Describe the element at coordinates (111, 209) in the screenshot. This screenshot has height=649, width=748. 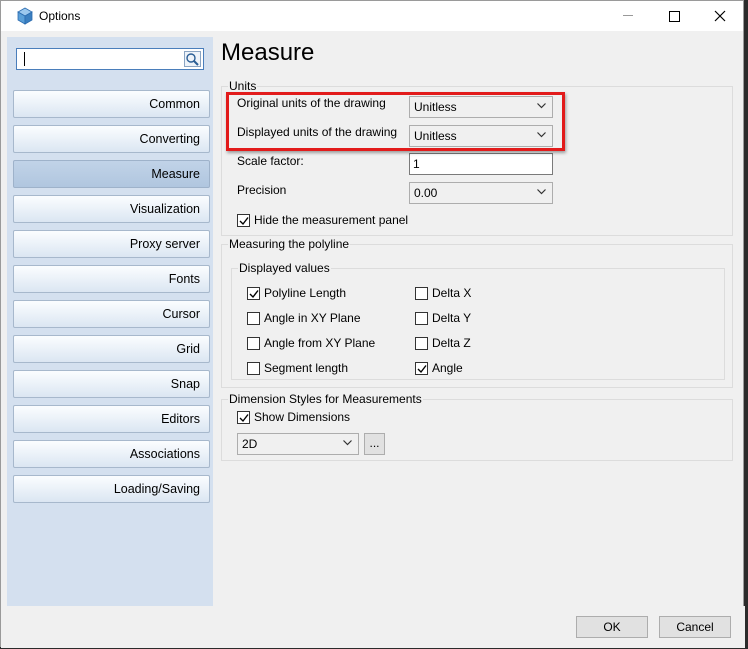
I see `sidebar-item-visualization: Visualization` at that location.